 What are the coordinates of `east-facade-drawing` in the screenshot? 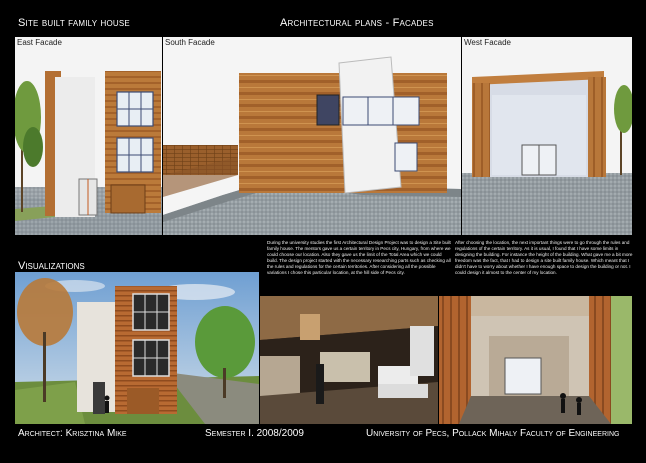 It's located at (88, 136).